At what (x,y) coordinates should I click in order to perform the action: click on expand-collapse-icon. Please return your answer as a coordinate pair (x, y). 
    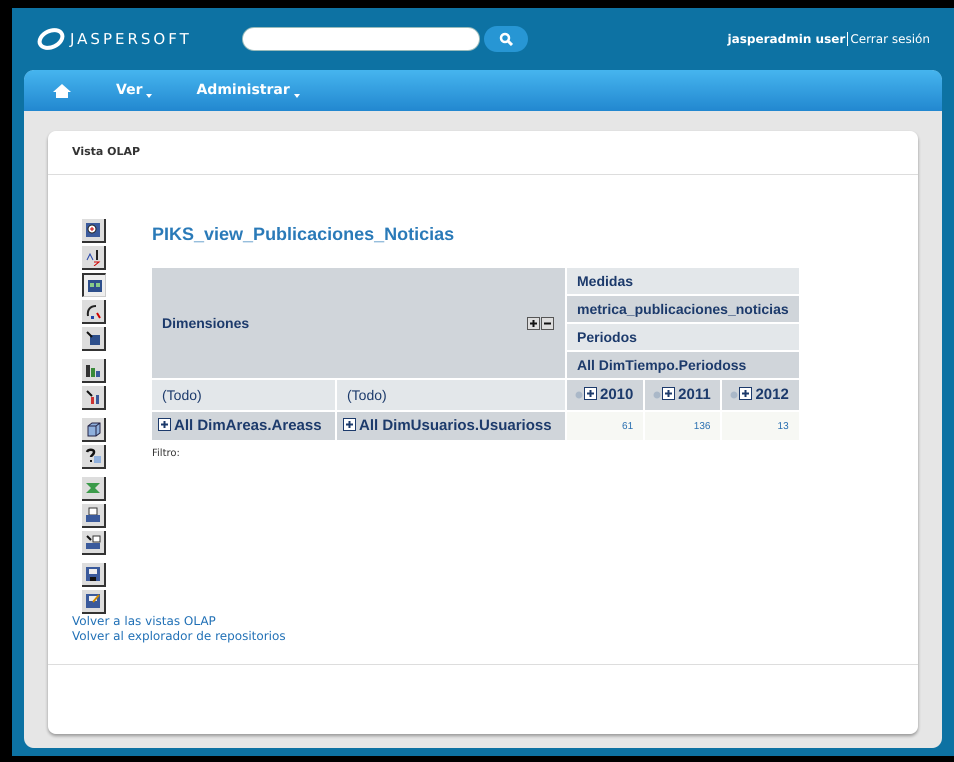
    Looking at the image, I should click on (541, 323).